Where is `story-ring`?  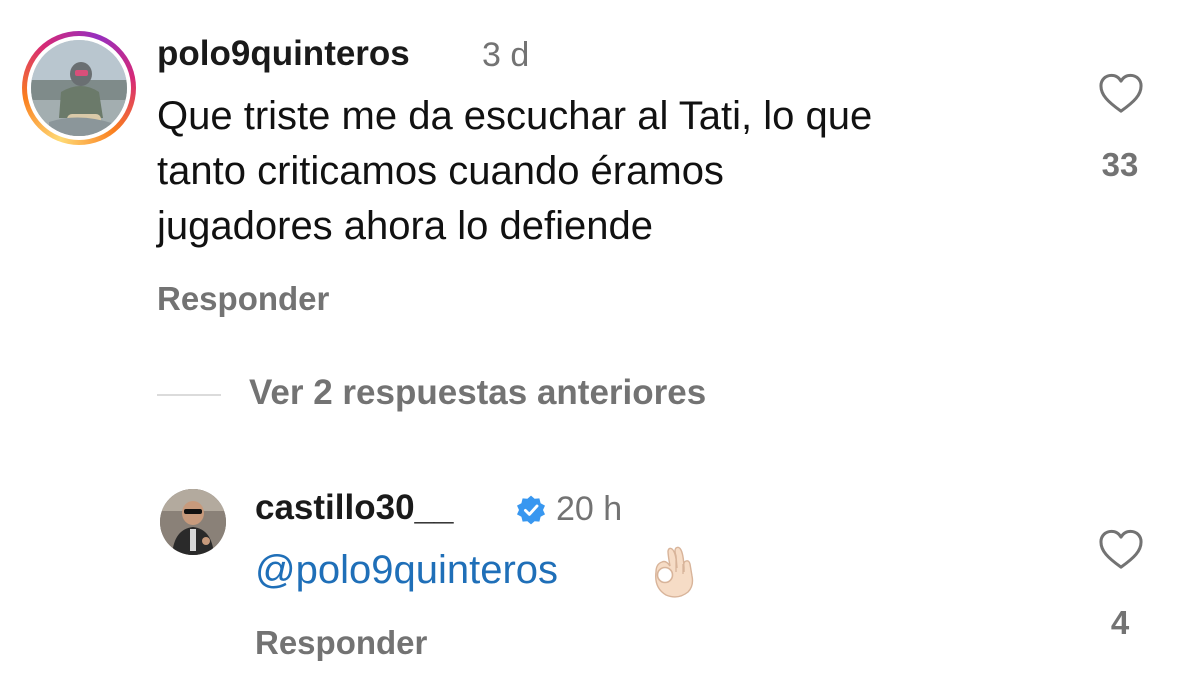
story-ring is located at coordinates (79, 88).